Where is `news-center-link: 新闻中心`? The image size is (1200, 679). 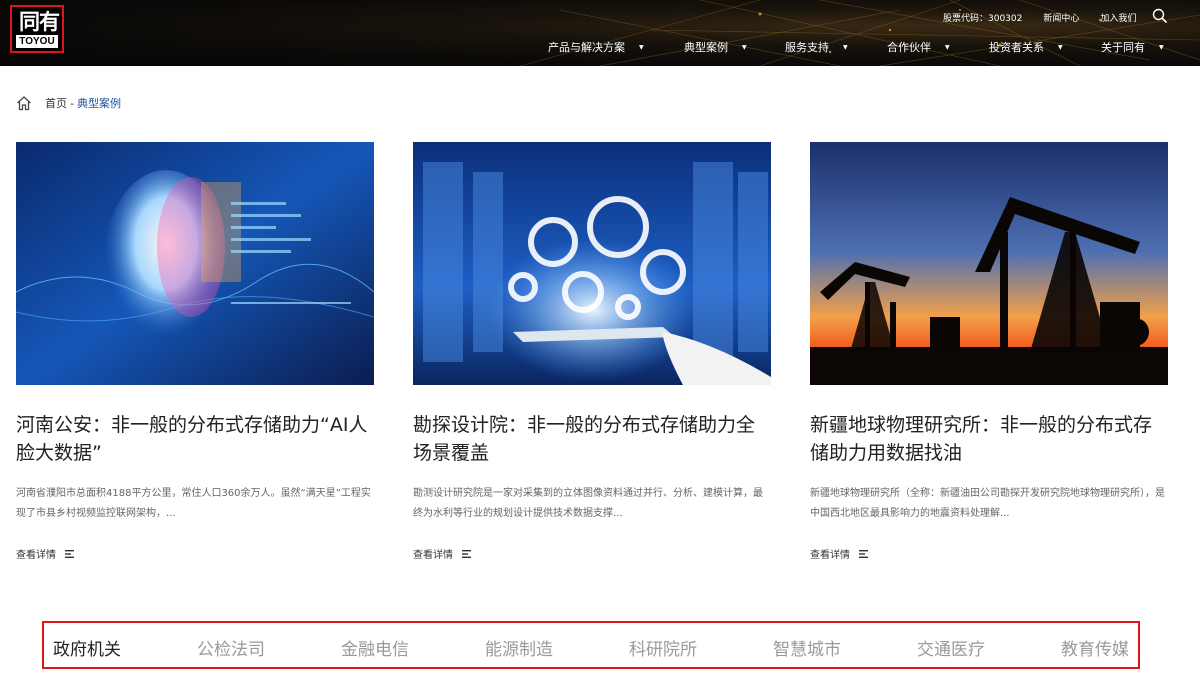
news-center-link: 新闻中心 is located at coordinates (1061, 17).